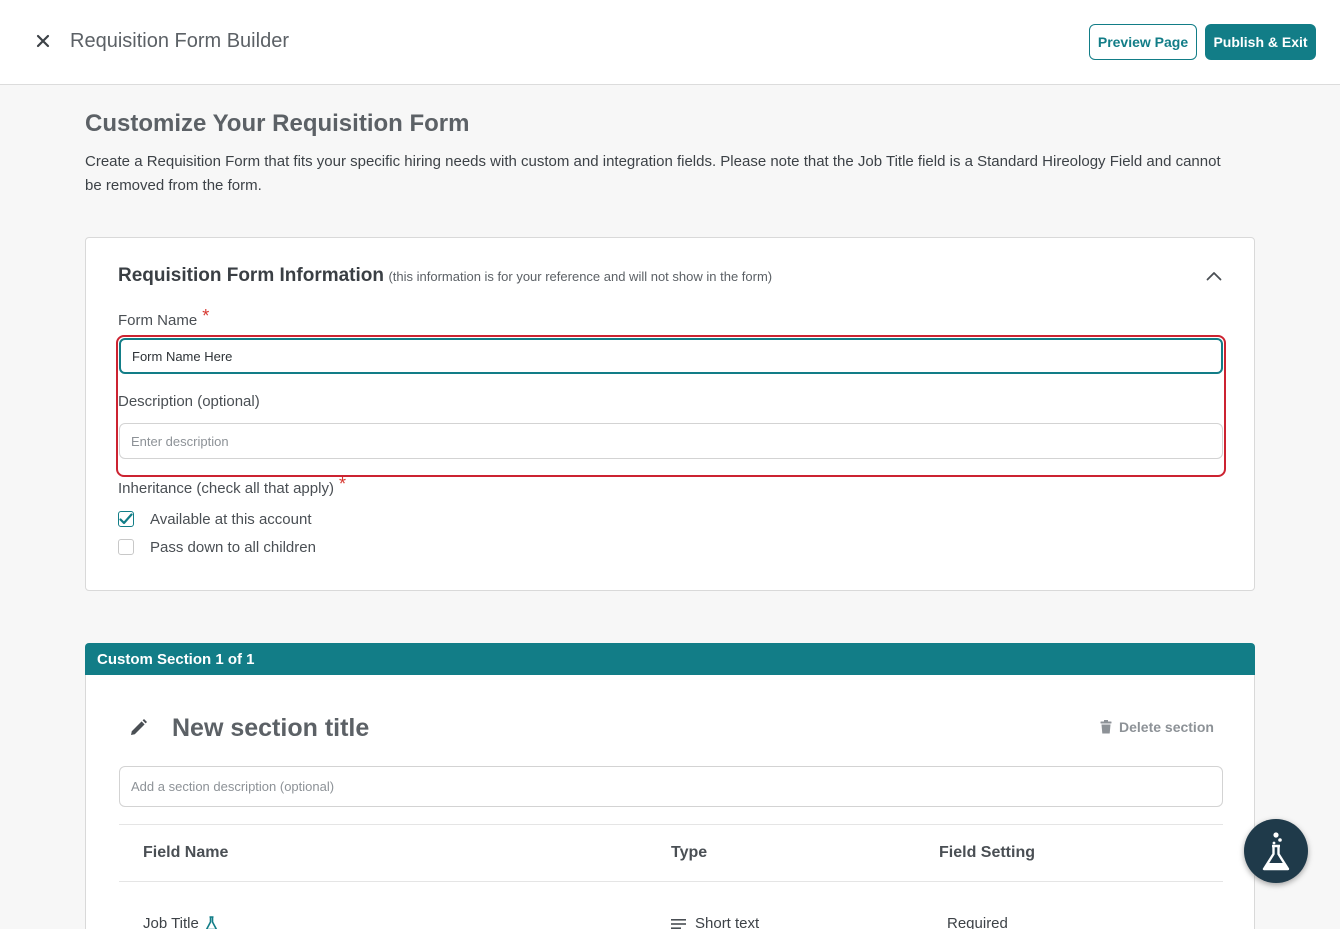 This screenshot has height=929, width=1340. Describe the element at coordinates (727, 922) in the screenshot. I see `field-type: Short text` at that location.